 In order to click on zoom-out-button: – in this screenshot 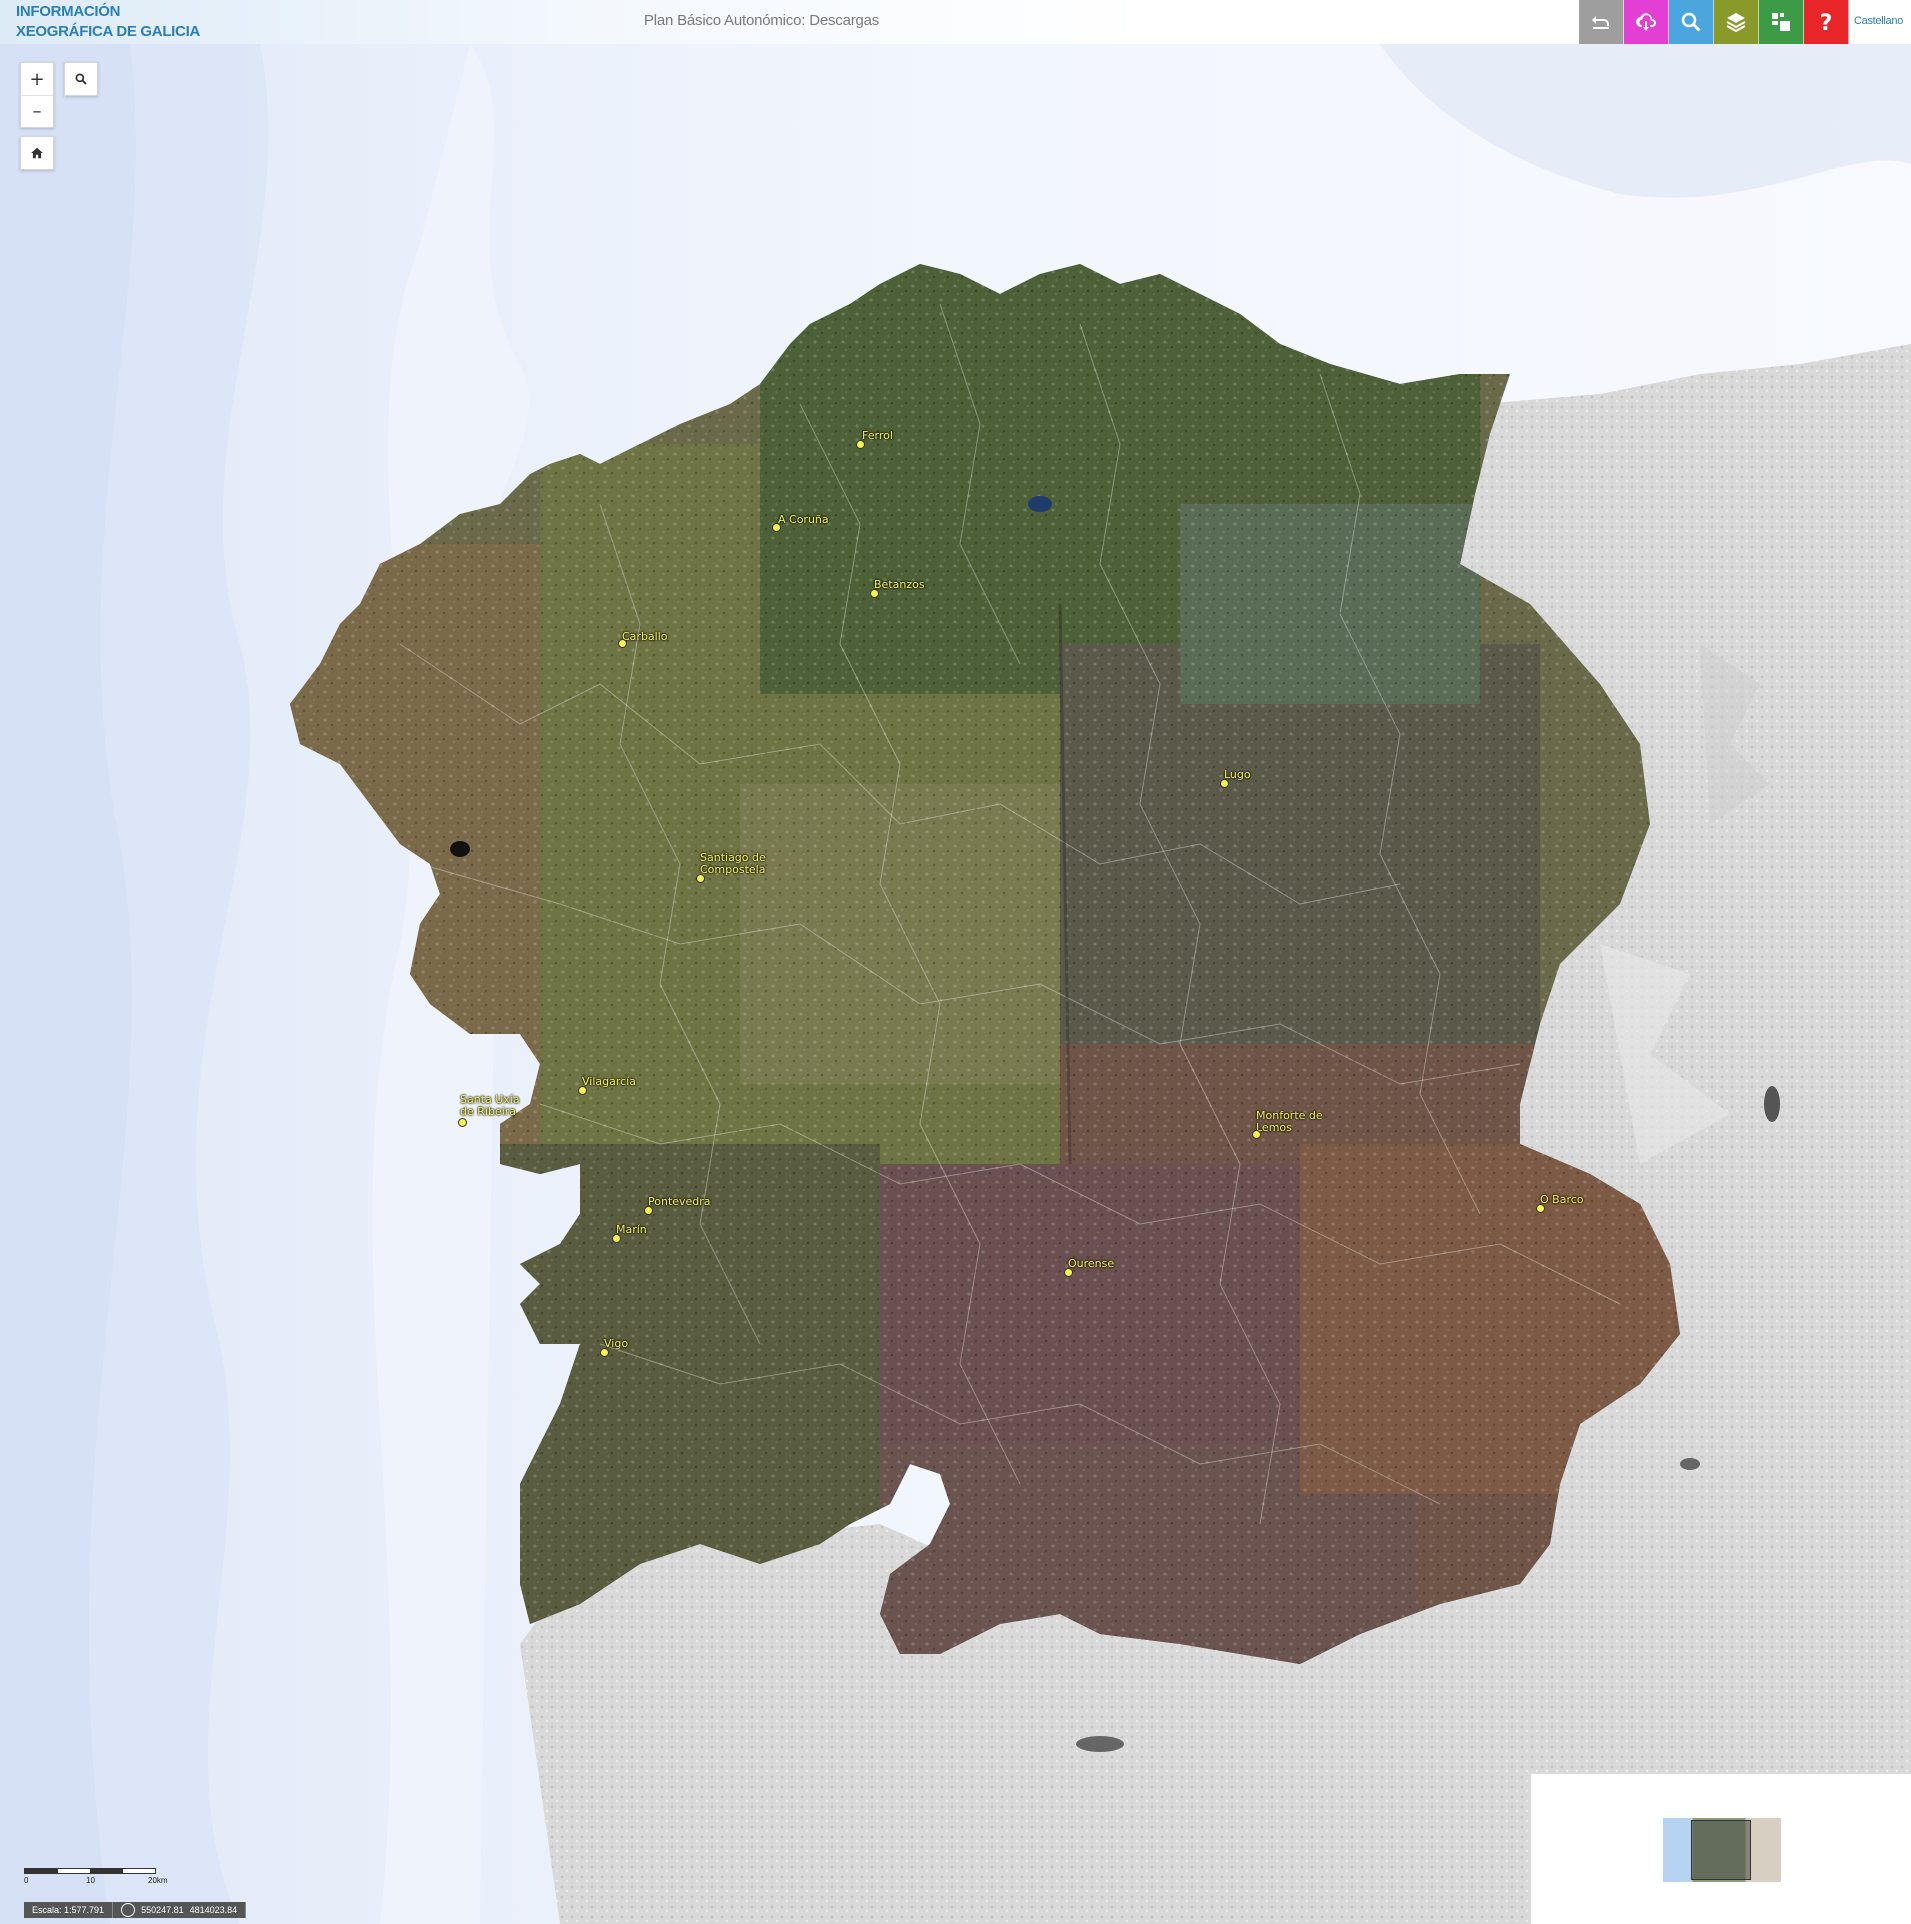, I will do `click(37, 111)`.